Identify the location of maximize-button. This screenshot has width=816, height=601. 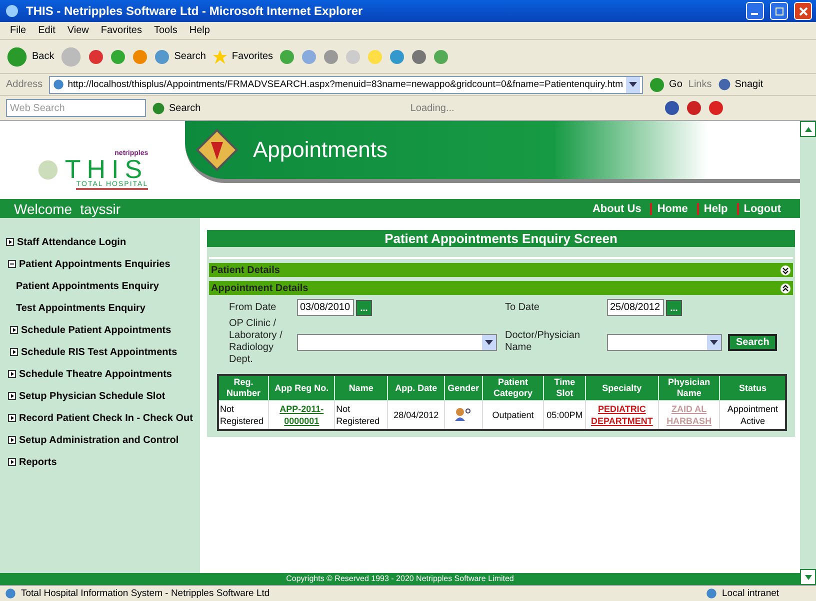
(779, 11).